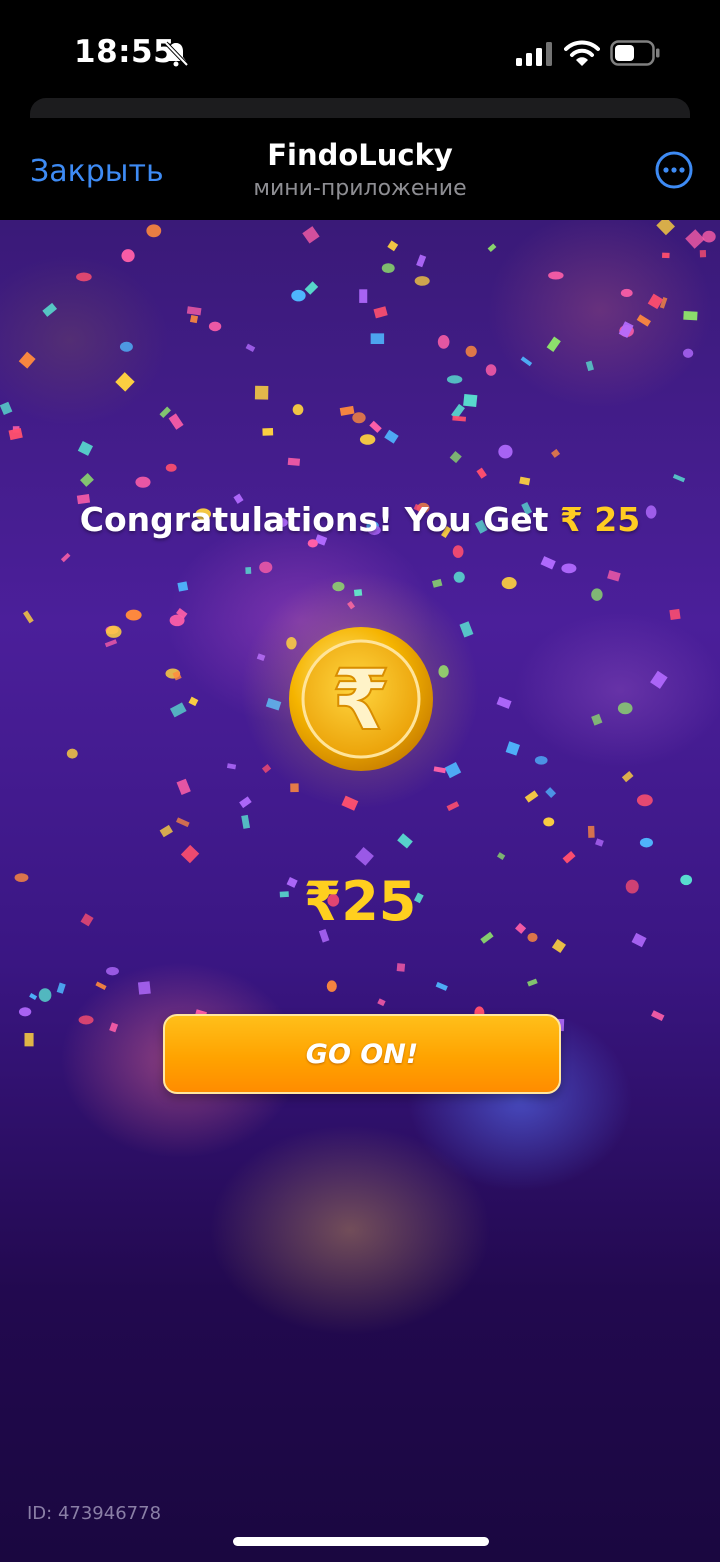 The image size is (720, 1562). Describe the element at coordinates (94, 1513) in the screenshot. I see `user-id: ID: 473946778` at that location.